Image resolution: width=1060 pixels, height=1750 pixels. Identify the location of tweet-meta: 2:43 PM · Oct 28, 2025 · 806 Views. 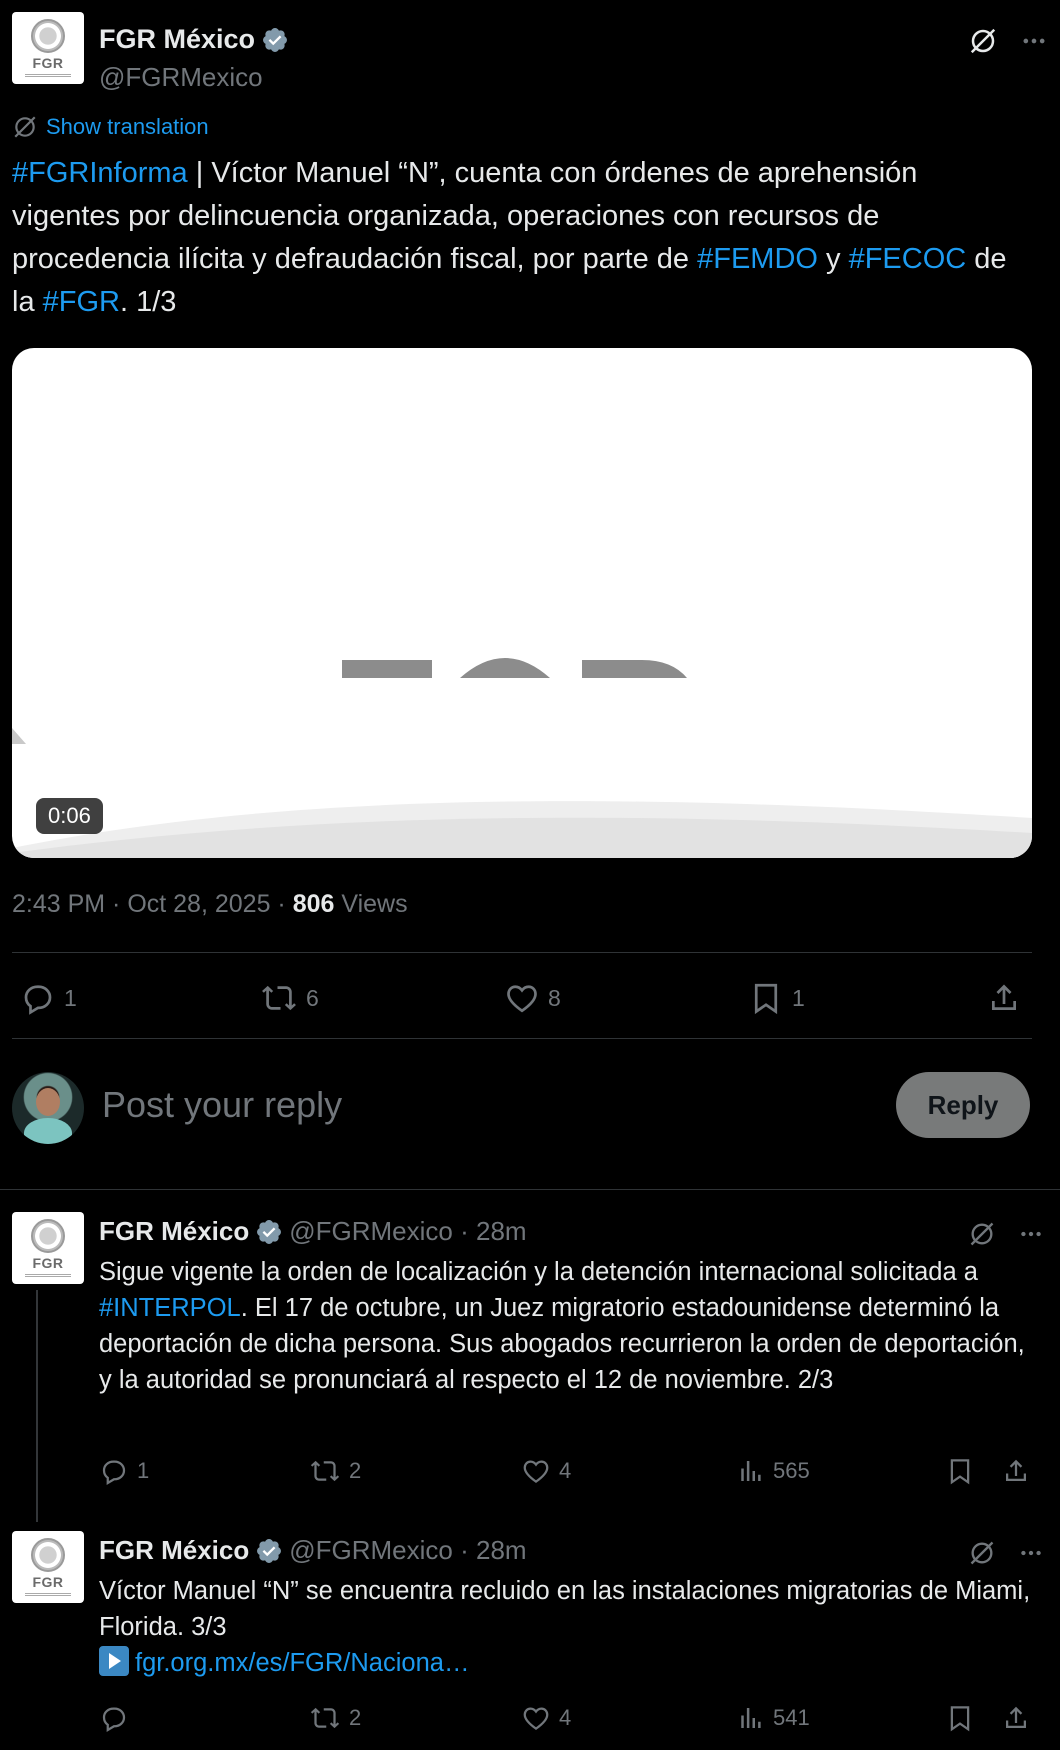
(210, 904).